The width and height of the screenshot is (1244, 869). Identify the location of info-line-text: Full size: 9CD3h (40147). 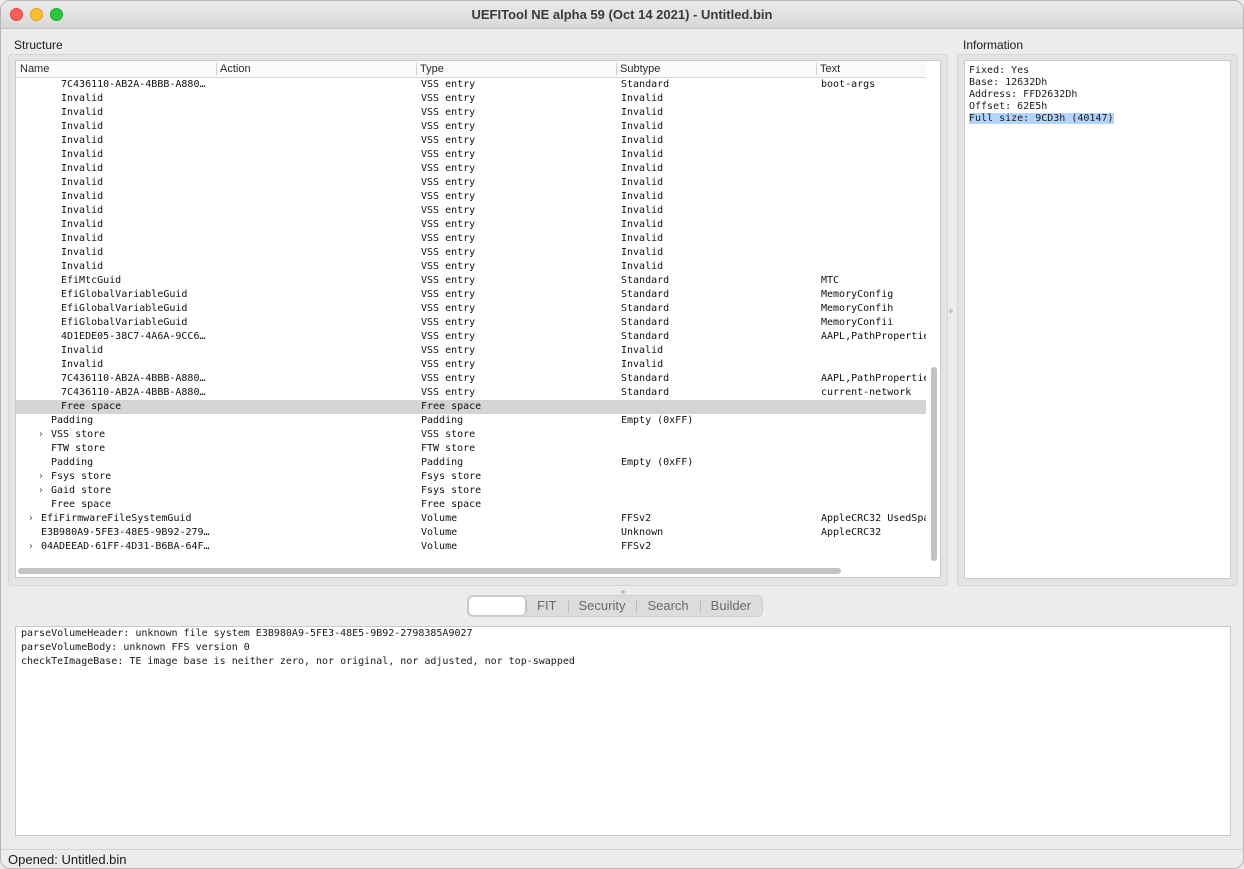
(1041, 118).